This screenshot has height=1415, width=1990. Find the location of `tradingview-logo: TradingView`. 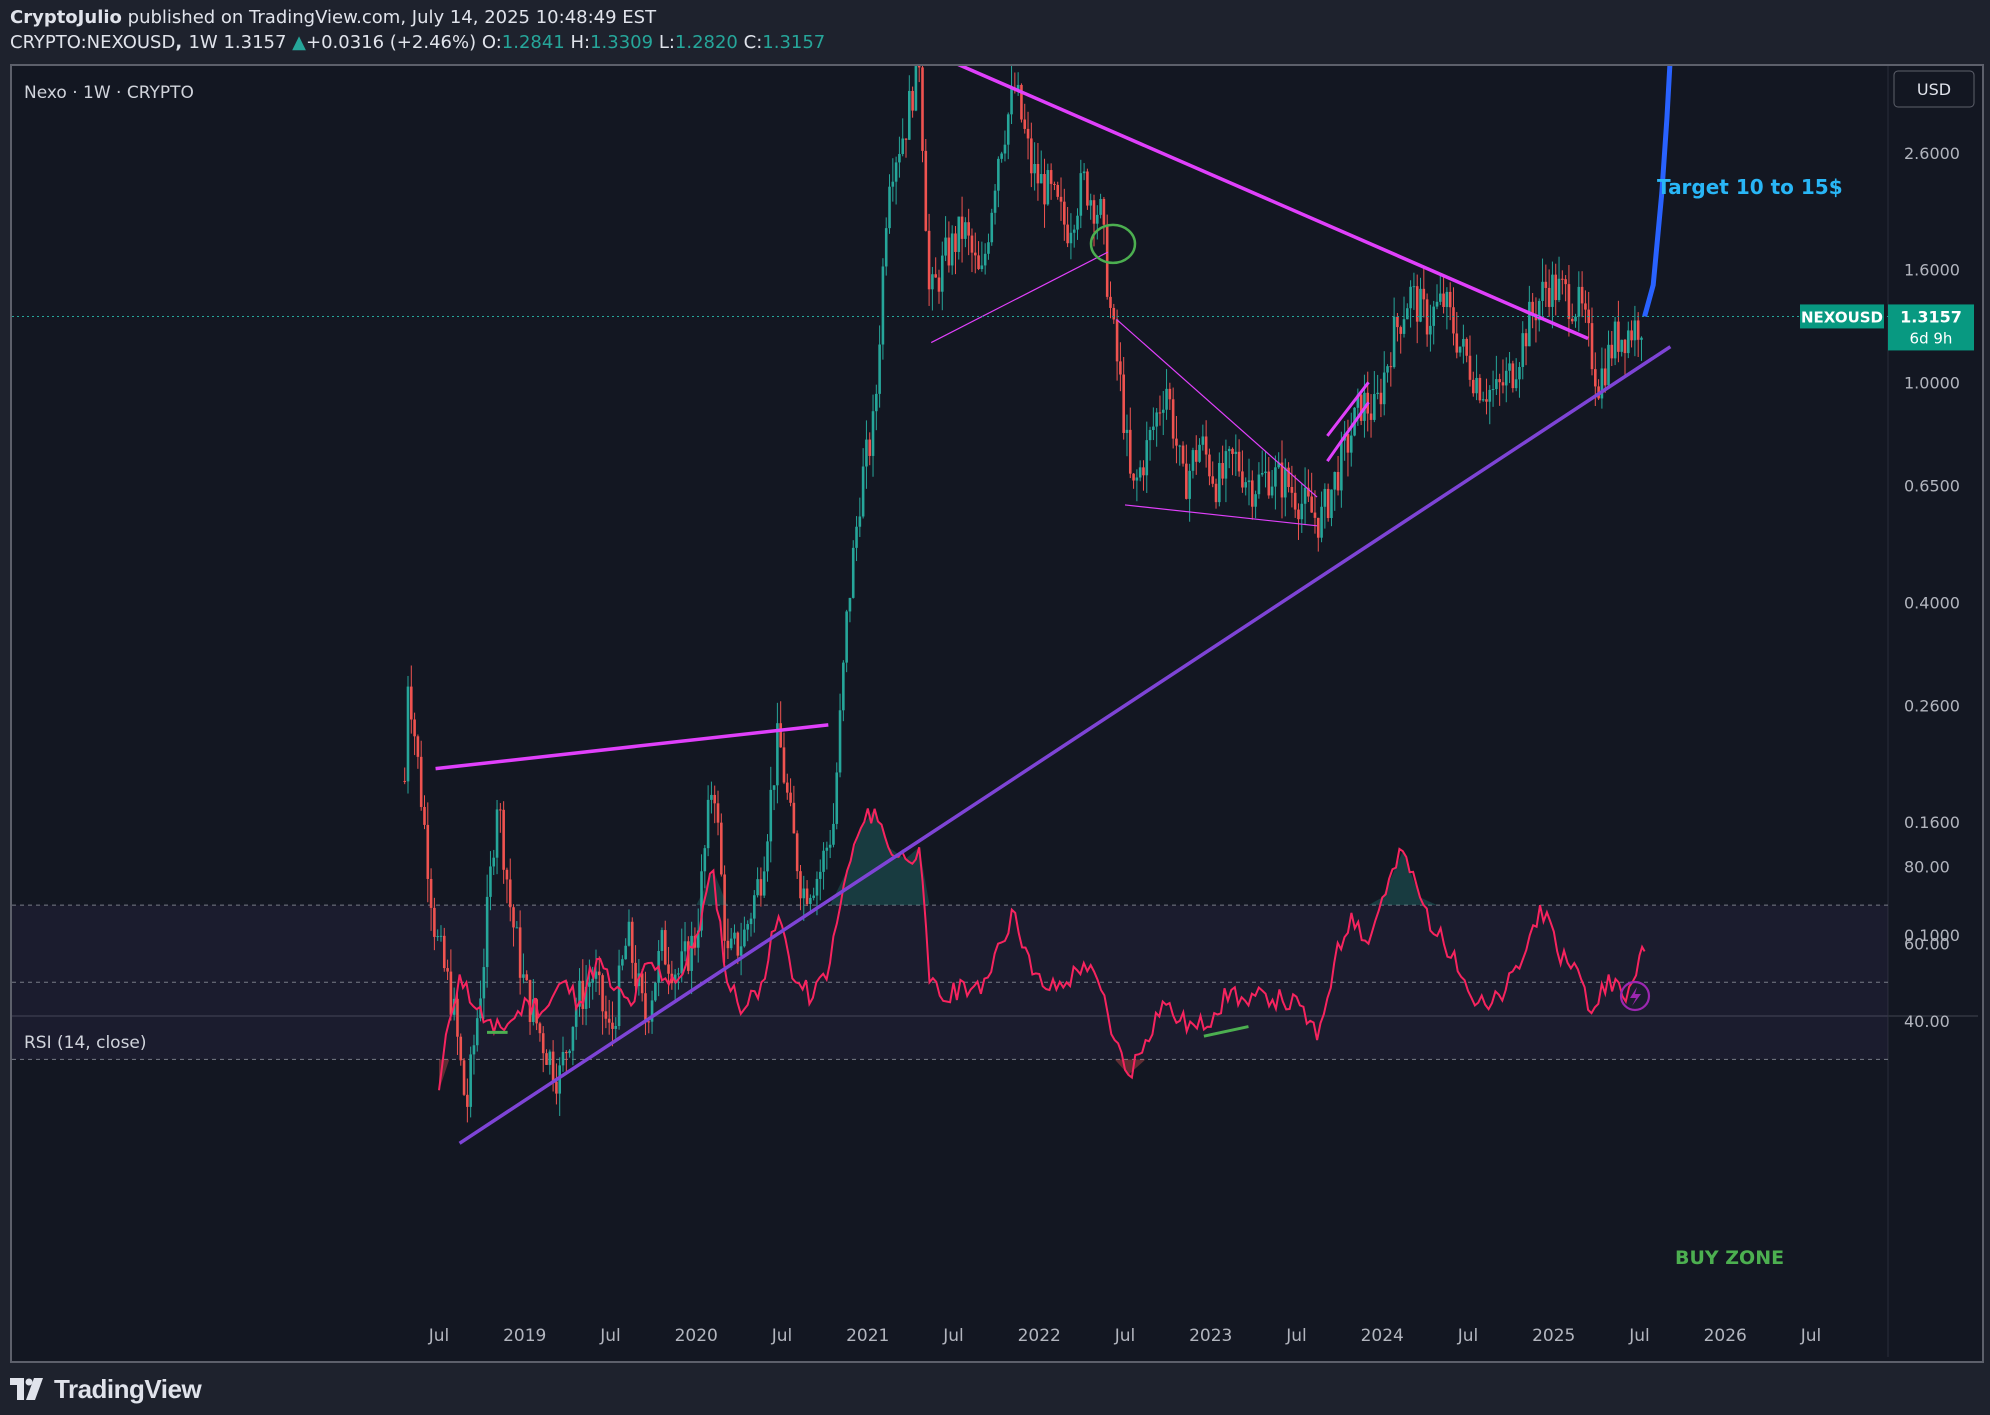

tradingview-logo: TradingView is located at coordinates (106, 1389).